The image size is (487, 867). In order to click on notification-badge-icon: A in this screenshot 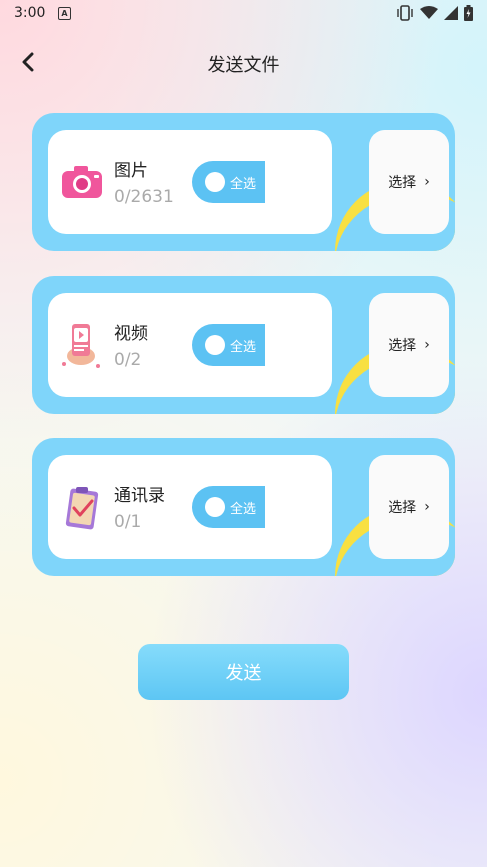, I will do `click(64, 13)`.